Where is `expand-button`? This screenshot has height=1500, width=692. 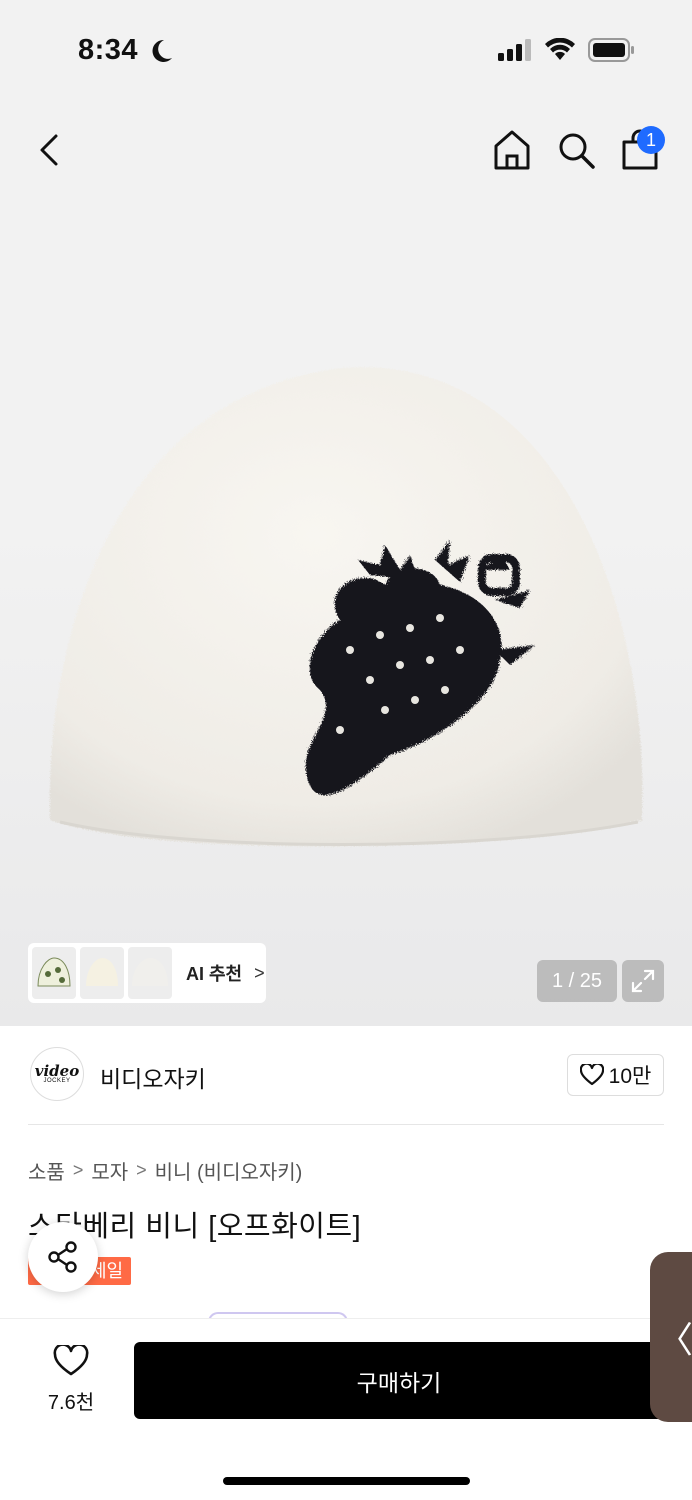
expand-button is located at coordinates (643, 981).